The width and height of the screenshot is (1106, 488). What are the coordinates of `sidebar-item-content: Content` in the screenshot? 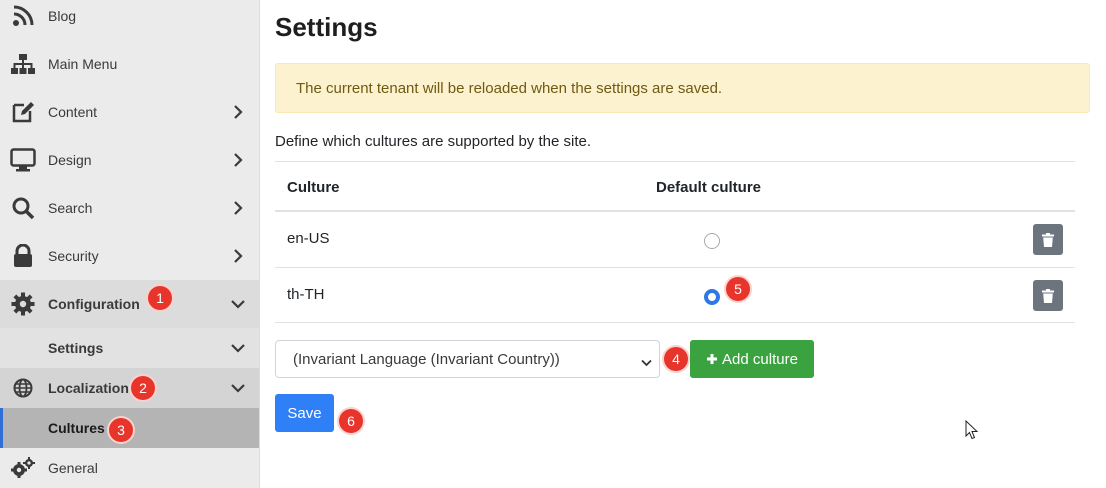 It's located at (129, 112).